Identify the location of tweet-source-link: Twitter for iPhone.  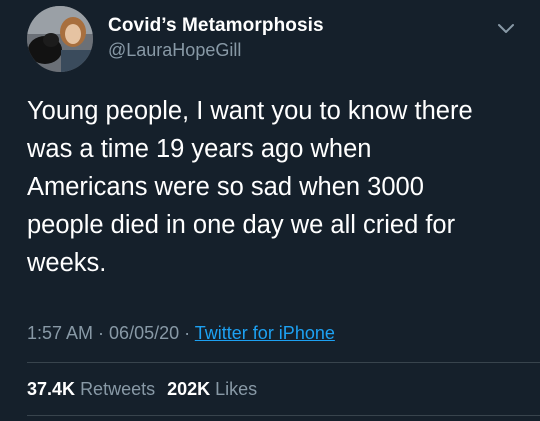
(265, 333).